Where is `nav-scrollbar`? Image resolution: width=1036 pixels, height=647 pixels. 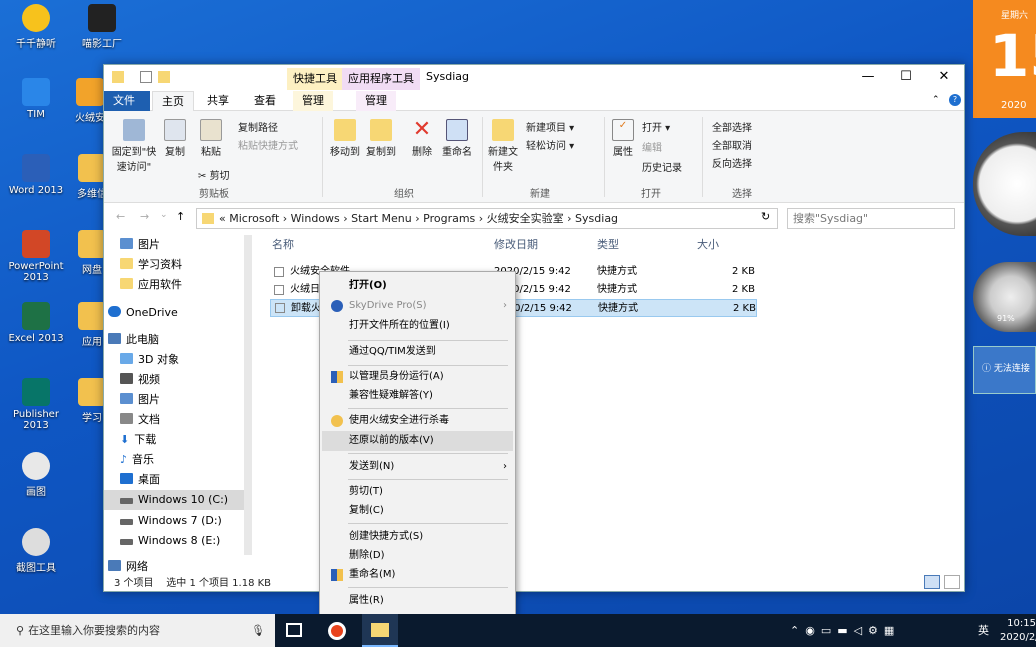 nav-scrollbar is located at coordinates (248, 395).